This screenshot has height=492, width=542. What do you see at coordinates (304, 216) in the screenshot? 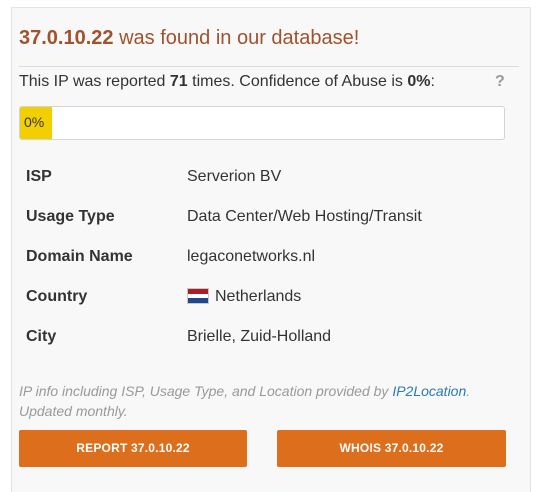
I see `detail-value: Data Center/Web Hosting/Transit` at bounding box center [304, 216].